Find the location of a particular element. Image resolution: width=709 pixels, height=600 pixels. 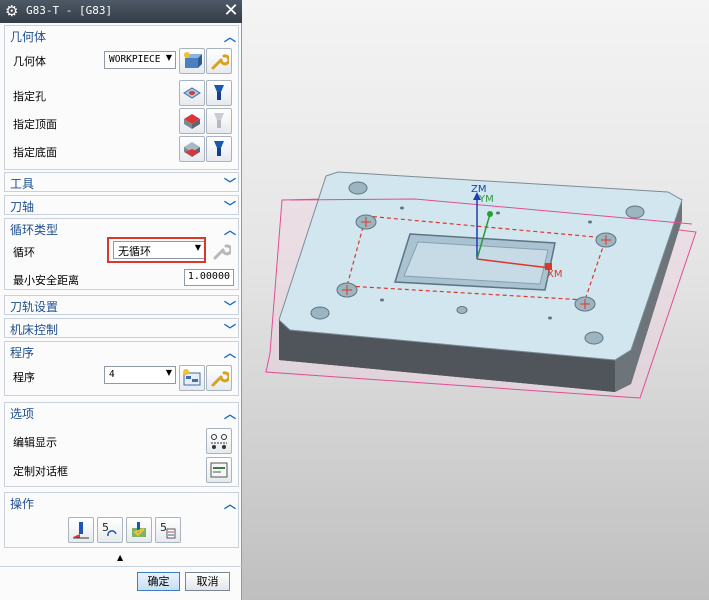

hole-icon is located at coordinates (192, 93).